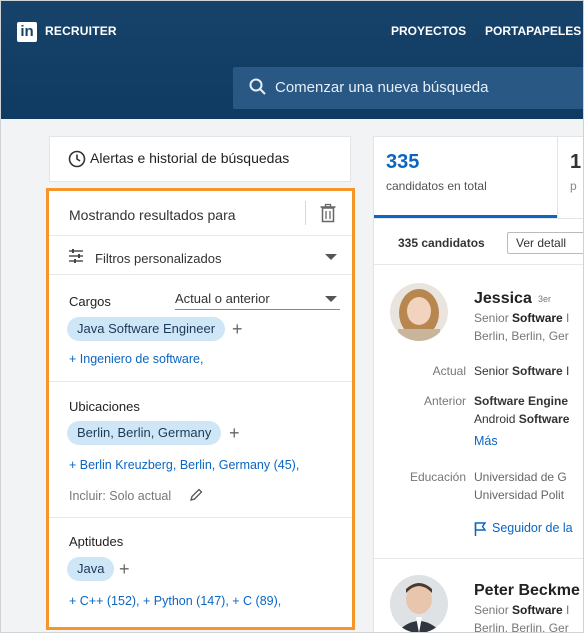 The height and width of the screenshot is (633, 584). What do you see at coordinates (503, 299) in the screenshot?
I see `candidate-name: Jessica` at bounding box center [503, 299].